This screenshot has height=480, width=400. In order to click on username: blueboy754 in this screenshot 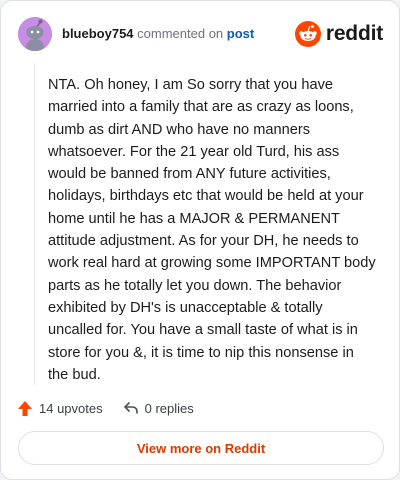, I will do `click(98, 33)`.